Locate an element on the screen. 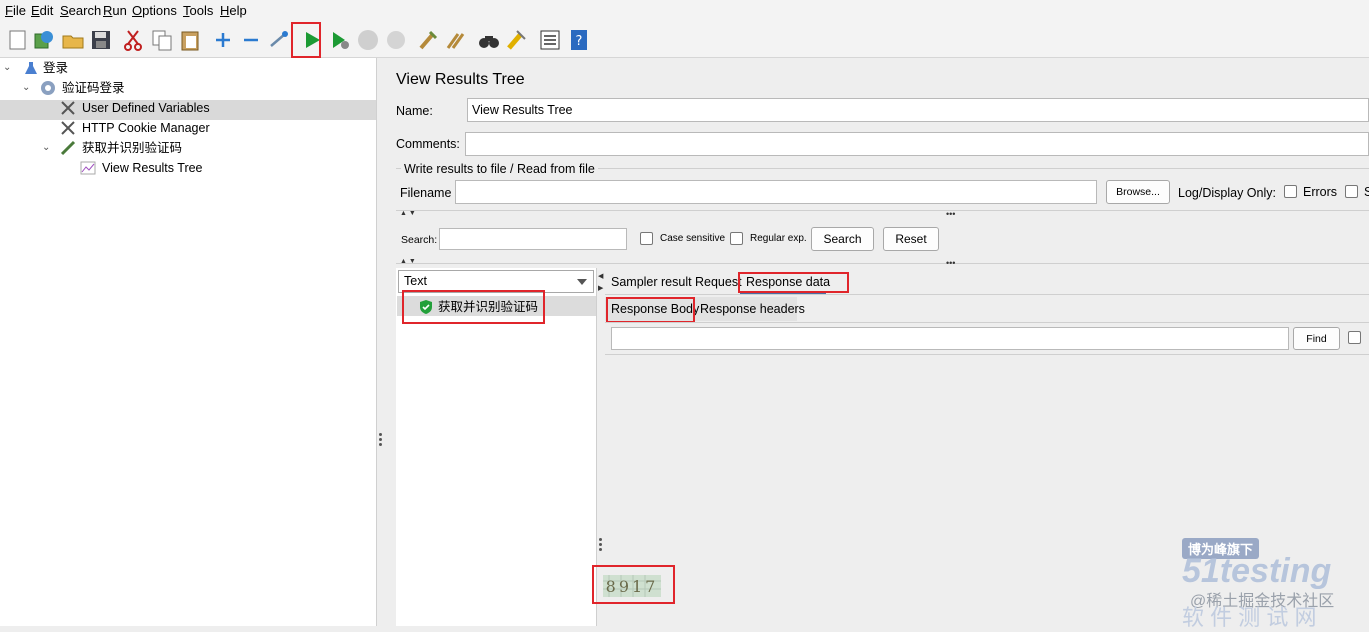 This screenshot has width=1369, height=632. case-sensitive-checkbox is located at coordinates (646, 238).